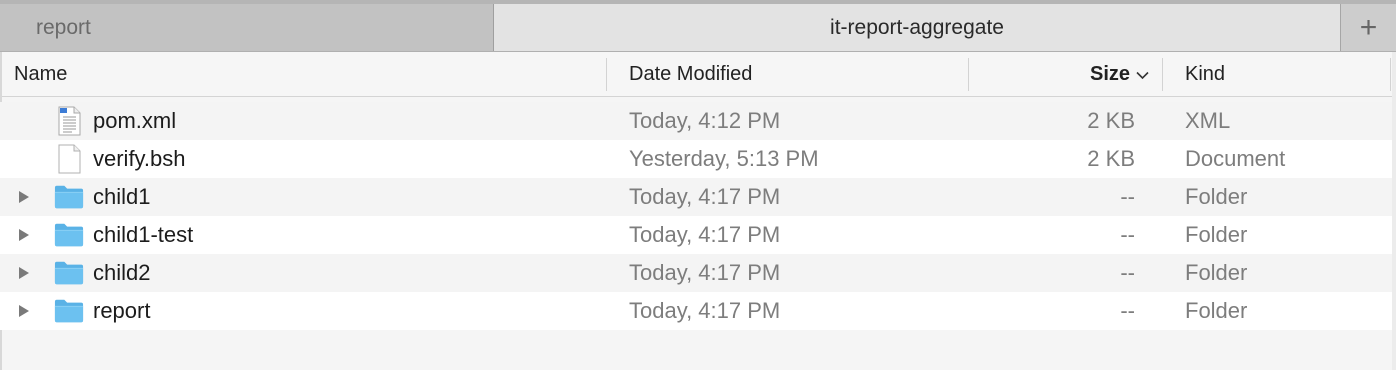 The width and height of the screenshot is (1396, 370). What do you see at coordinates (69, 159) in the screenshot?
I see `document-icon` at bounding box center [69, 159].